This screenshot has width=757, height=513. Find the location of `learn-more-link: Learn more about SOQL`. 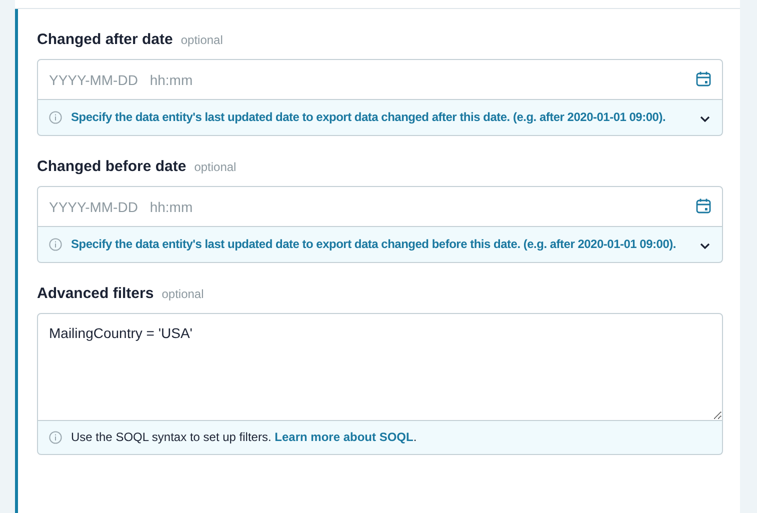

learn-more-link: Learn more about SOQL is located at coordinates (344, 437).